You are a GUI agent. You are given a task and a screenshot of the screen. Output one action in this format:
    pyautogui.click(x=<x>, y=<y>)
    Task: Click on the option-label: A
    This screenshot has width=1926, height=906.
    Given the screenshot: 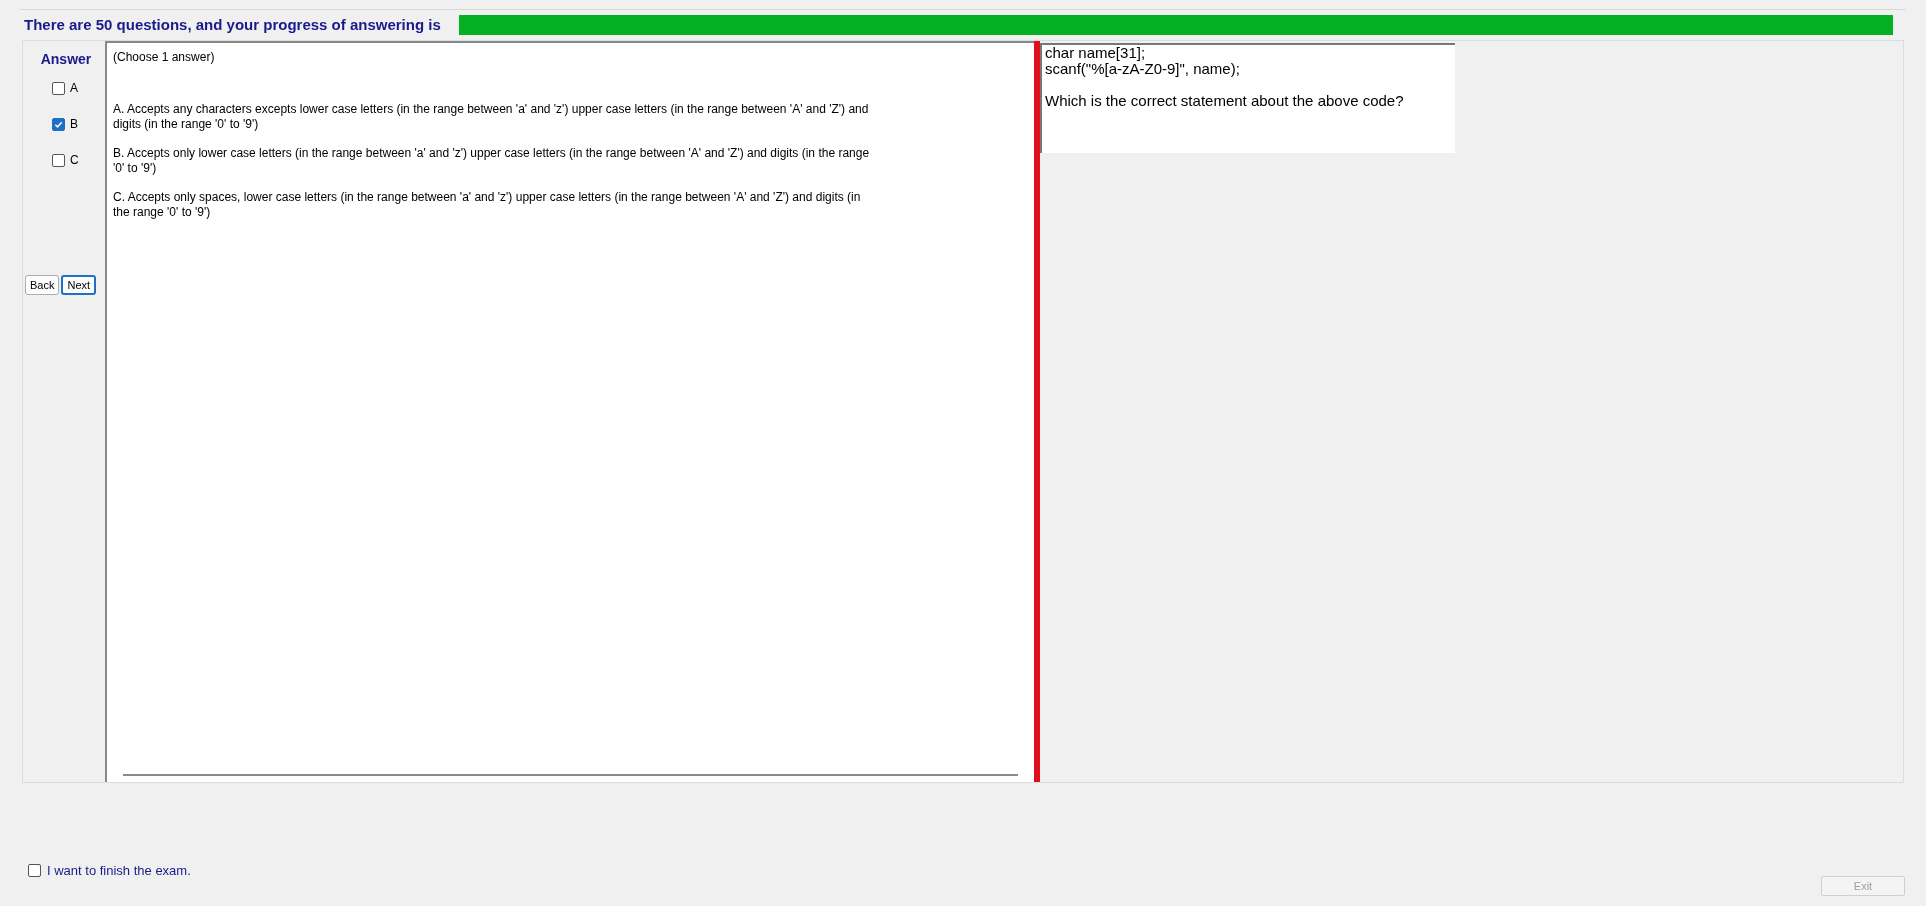 What is the action you would take?
    pyautogui.click(x=74, y=88)
    